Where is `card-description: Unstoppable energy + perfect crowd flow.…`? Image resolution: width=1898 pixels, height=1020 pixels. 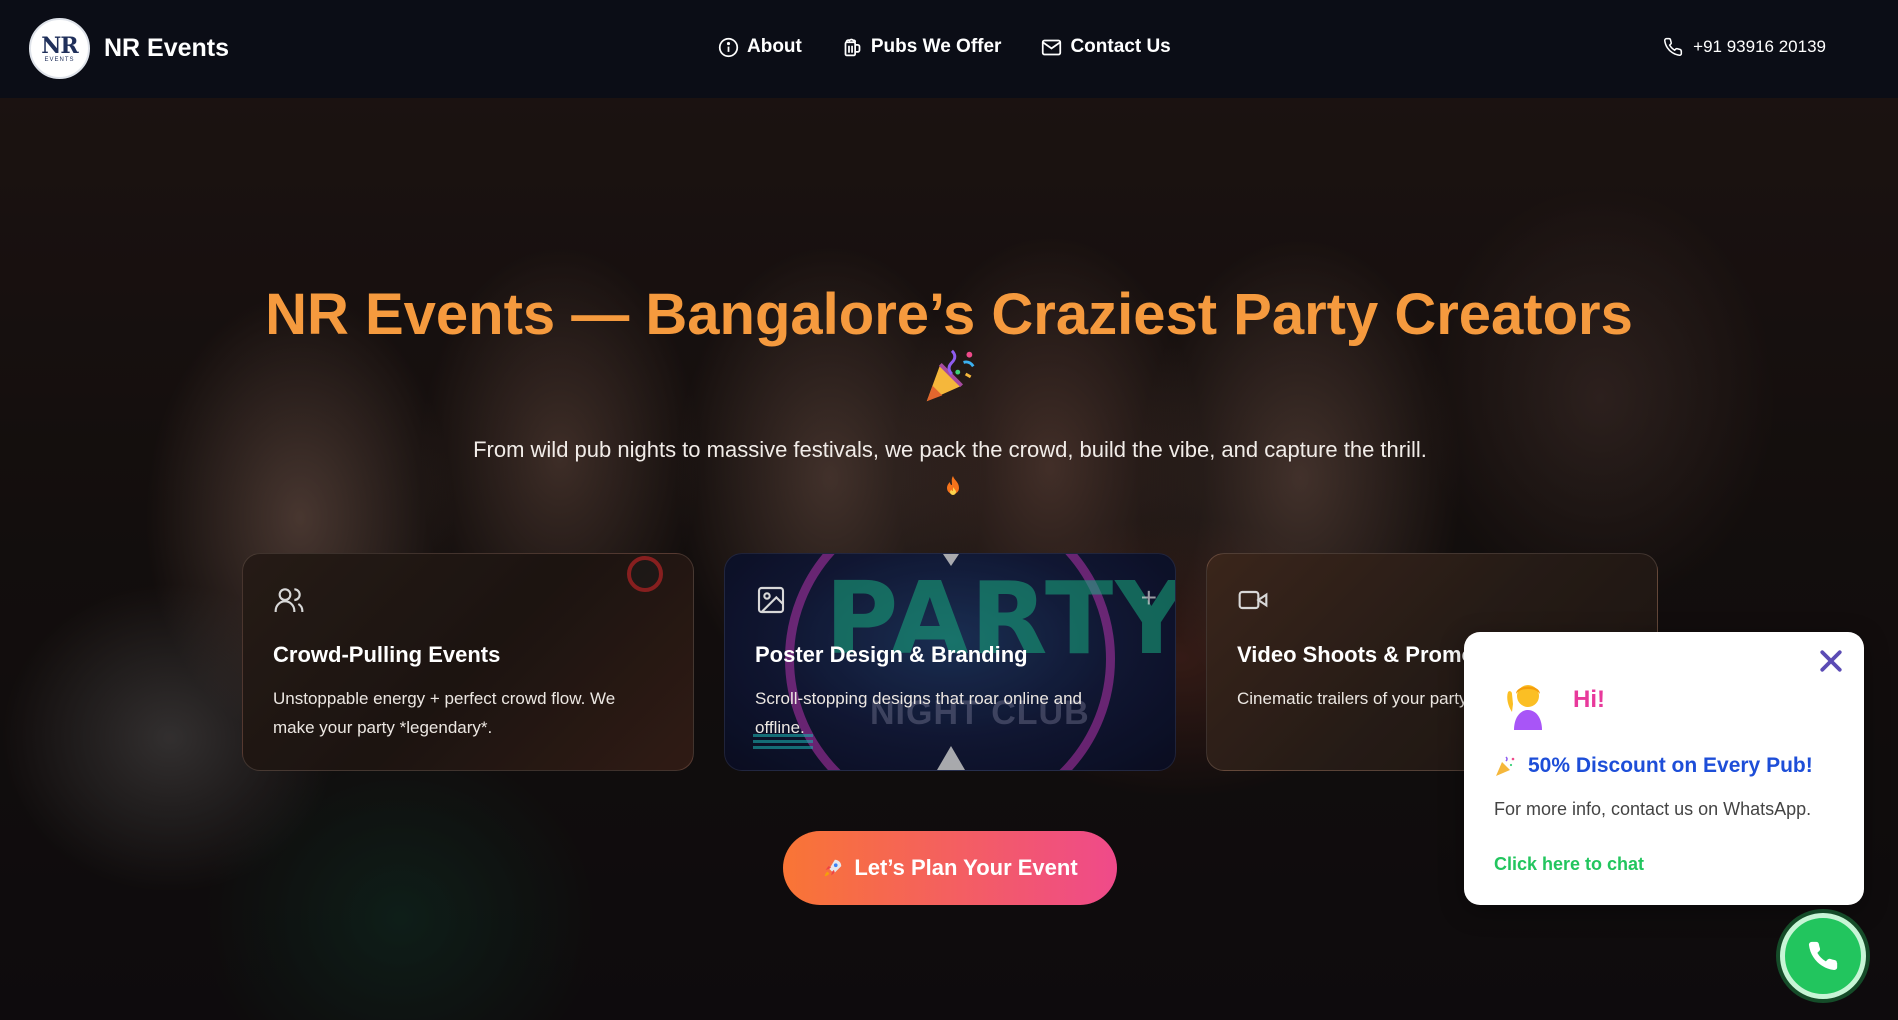 card-description: Unstoppable energy + perfect crowd flow.… is located at coordinates (444, 713).